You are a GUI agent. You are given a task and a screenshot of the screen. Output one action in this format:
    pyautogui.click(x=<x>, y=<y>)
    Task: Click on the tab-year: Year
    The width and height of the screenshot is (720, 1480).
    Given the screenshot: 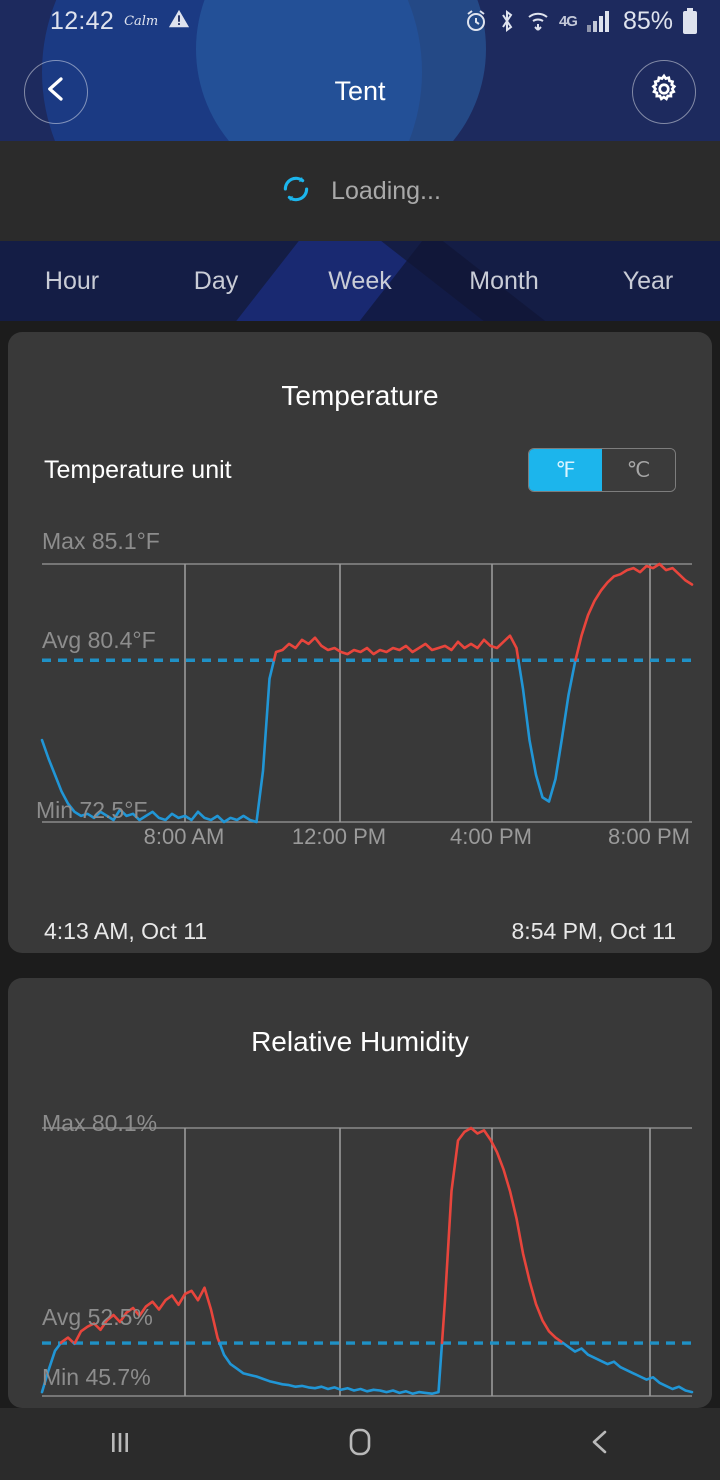 What is the action you would take?
    pyautogui.click(x=648, y=281)
    